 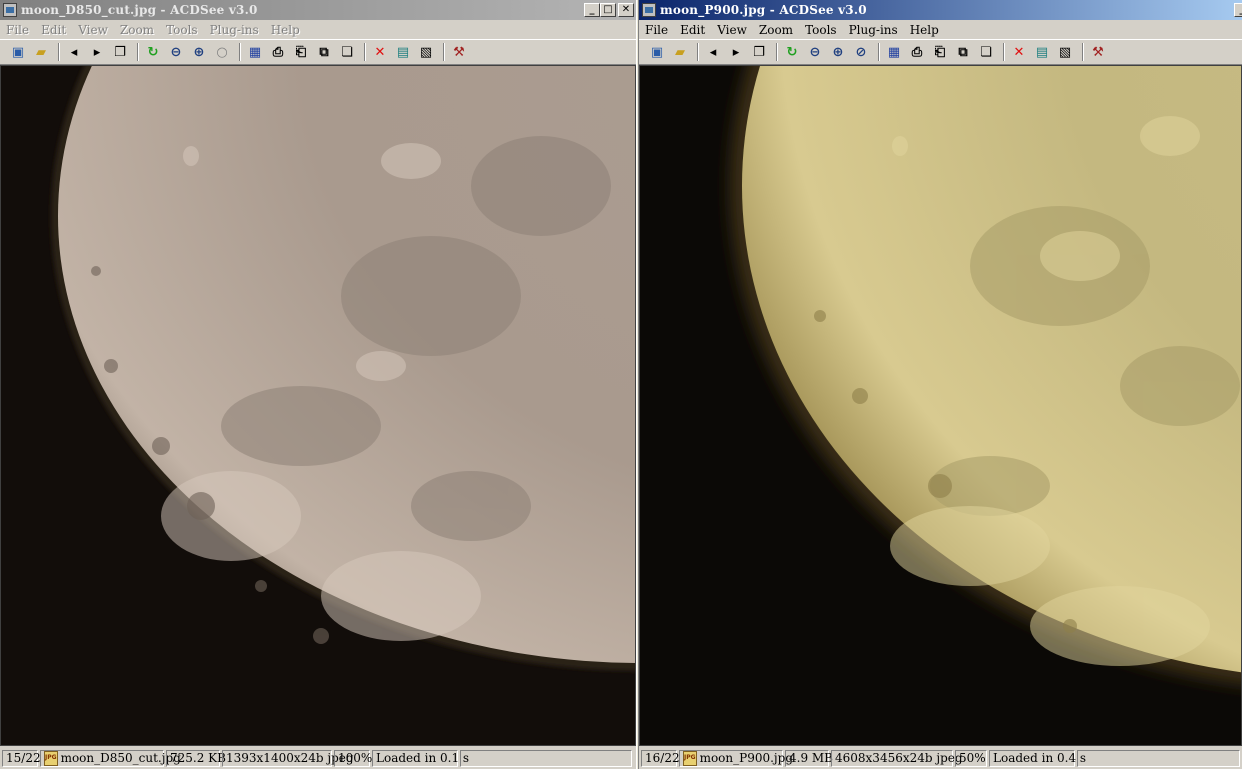 What do you see at coordinates (608, 10) in the screenshot?
I see `maximize-button: □` at bounding box center [608, 10].